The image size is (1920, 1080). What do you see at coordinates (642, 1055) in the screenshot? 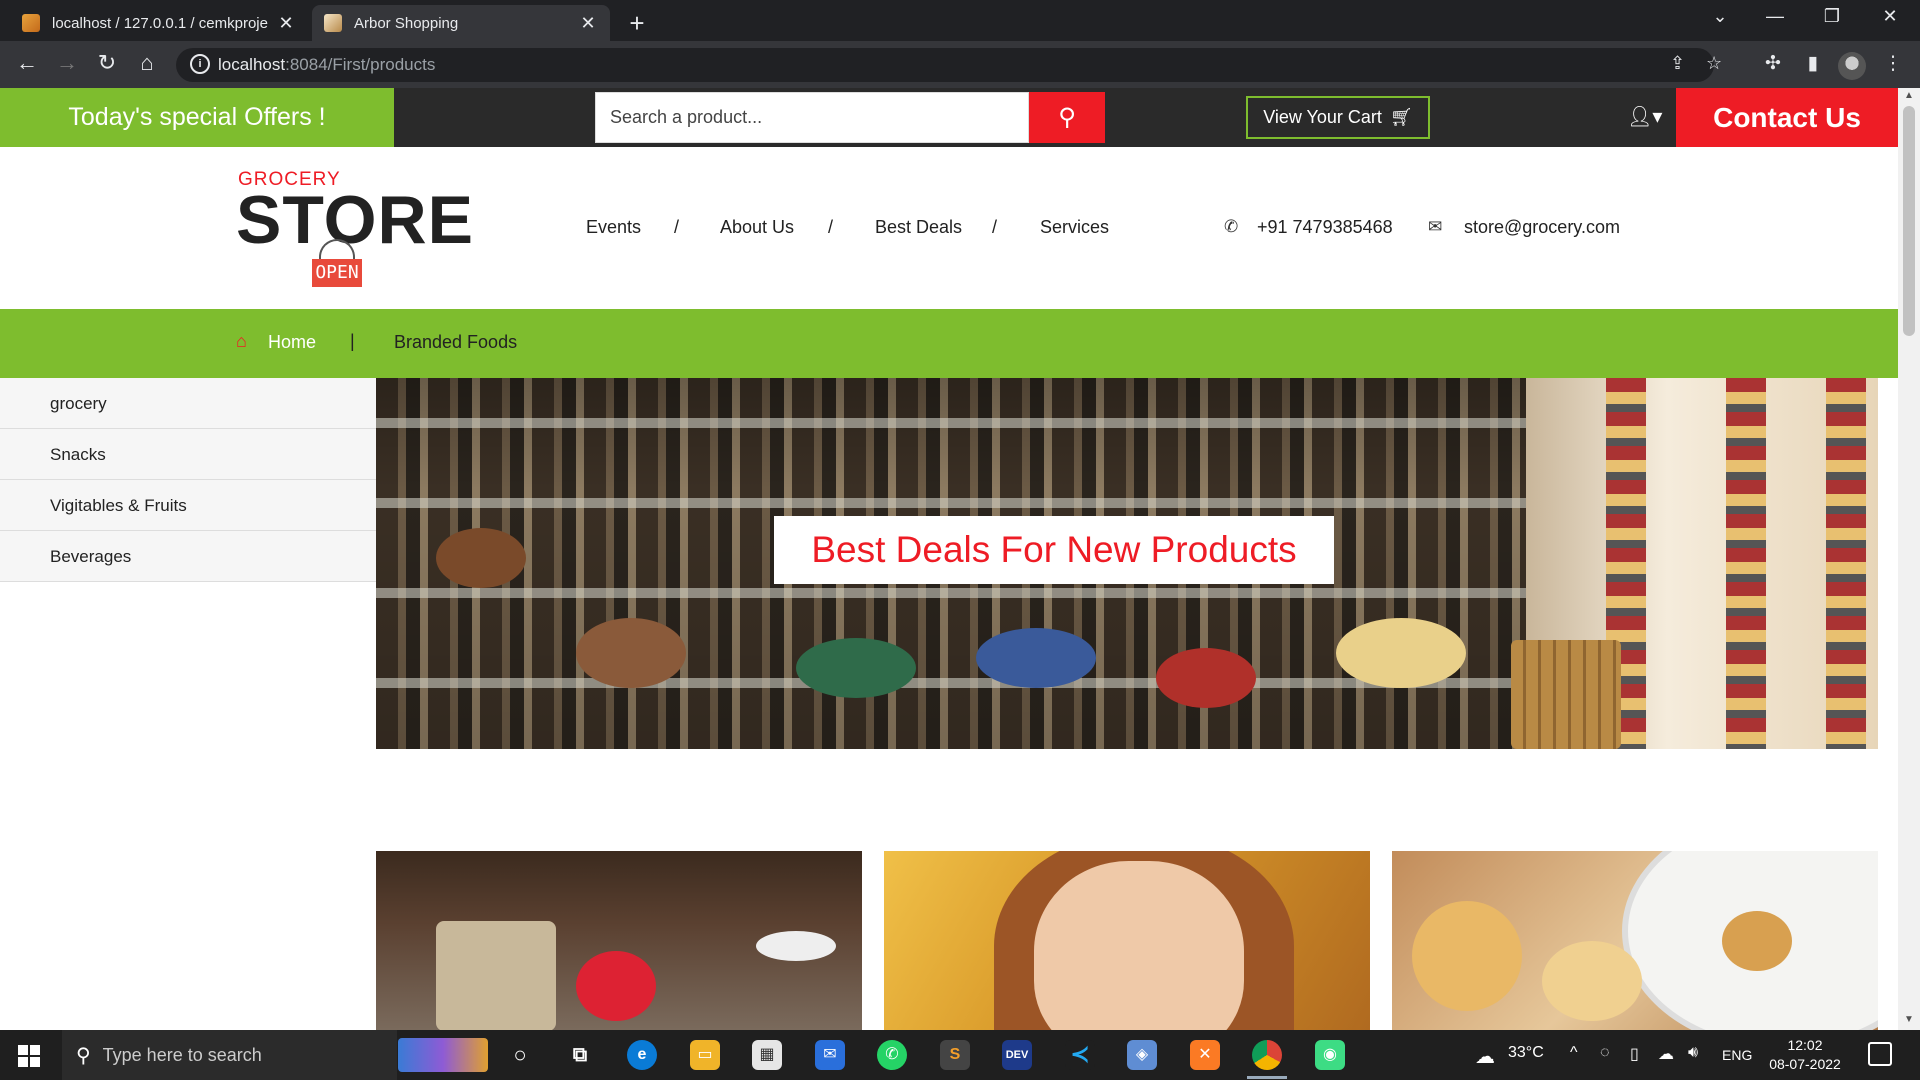
I see `edge-icon: e` at bounding box center [642, 1055].